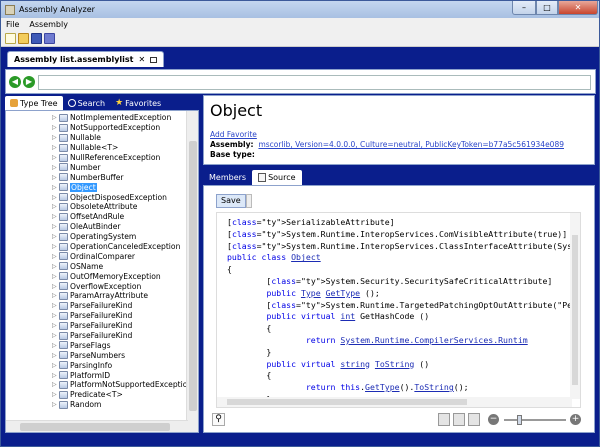  I want to click on close-icon: ✕, so click(142, 59).